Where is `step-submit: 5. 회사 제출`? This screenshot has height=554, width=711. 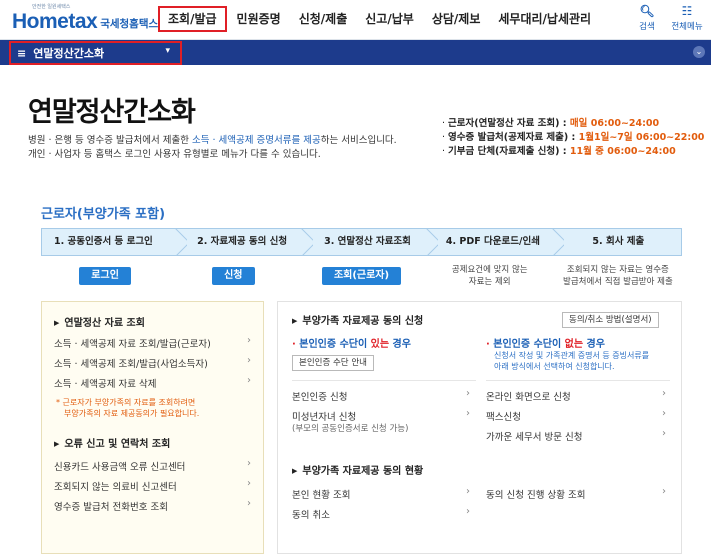 step-submit: 5. 회사 제출 is located at coordinates (618, 241).